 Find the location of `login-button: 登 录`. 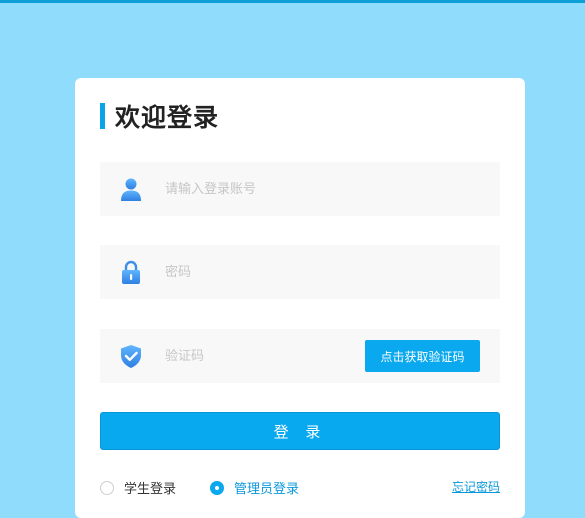

login-button: 登 录 is located at coordinates (300, 431).